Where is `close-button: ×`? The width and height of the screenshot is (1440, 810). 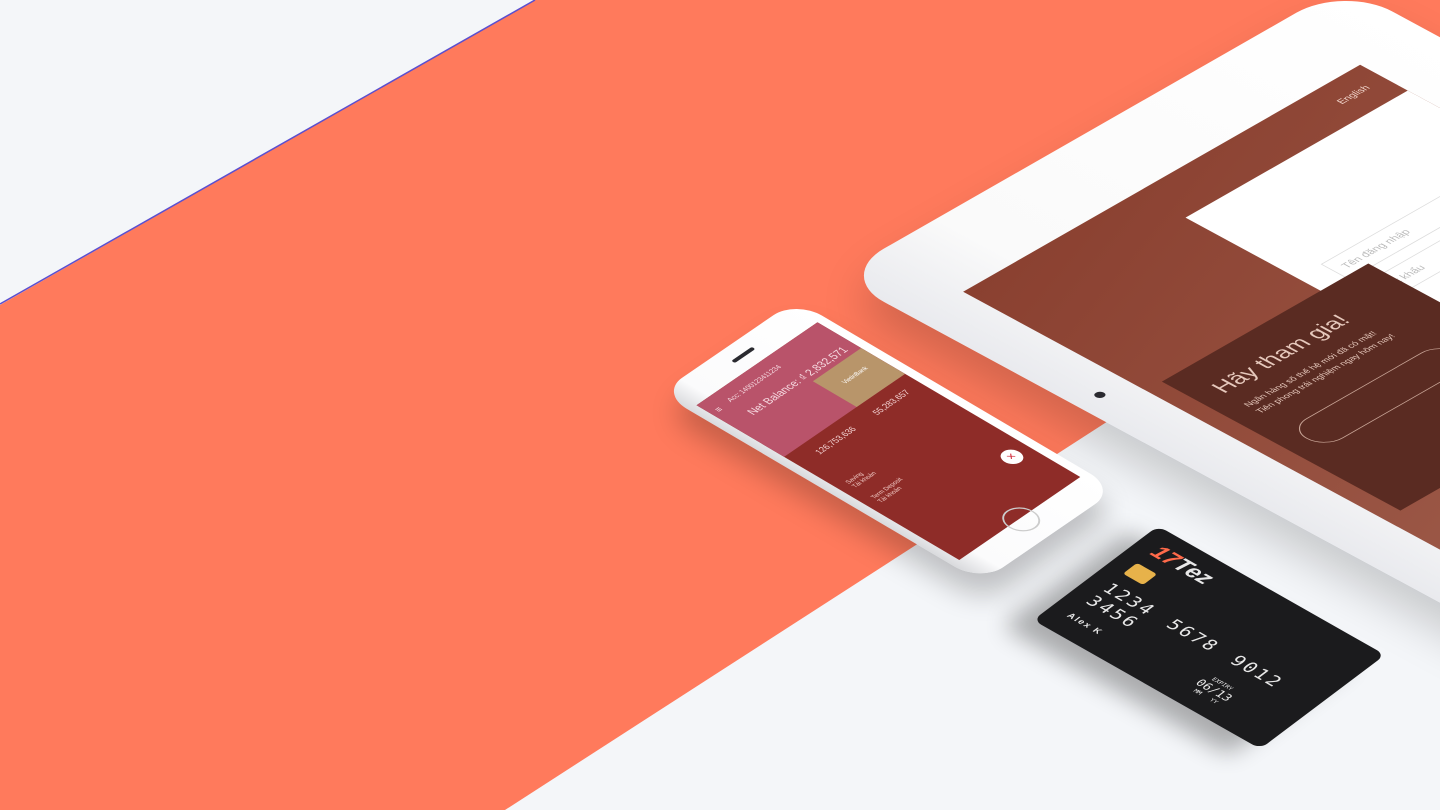 close-button: × is located at coordinates (1011, 456).